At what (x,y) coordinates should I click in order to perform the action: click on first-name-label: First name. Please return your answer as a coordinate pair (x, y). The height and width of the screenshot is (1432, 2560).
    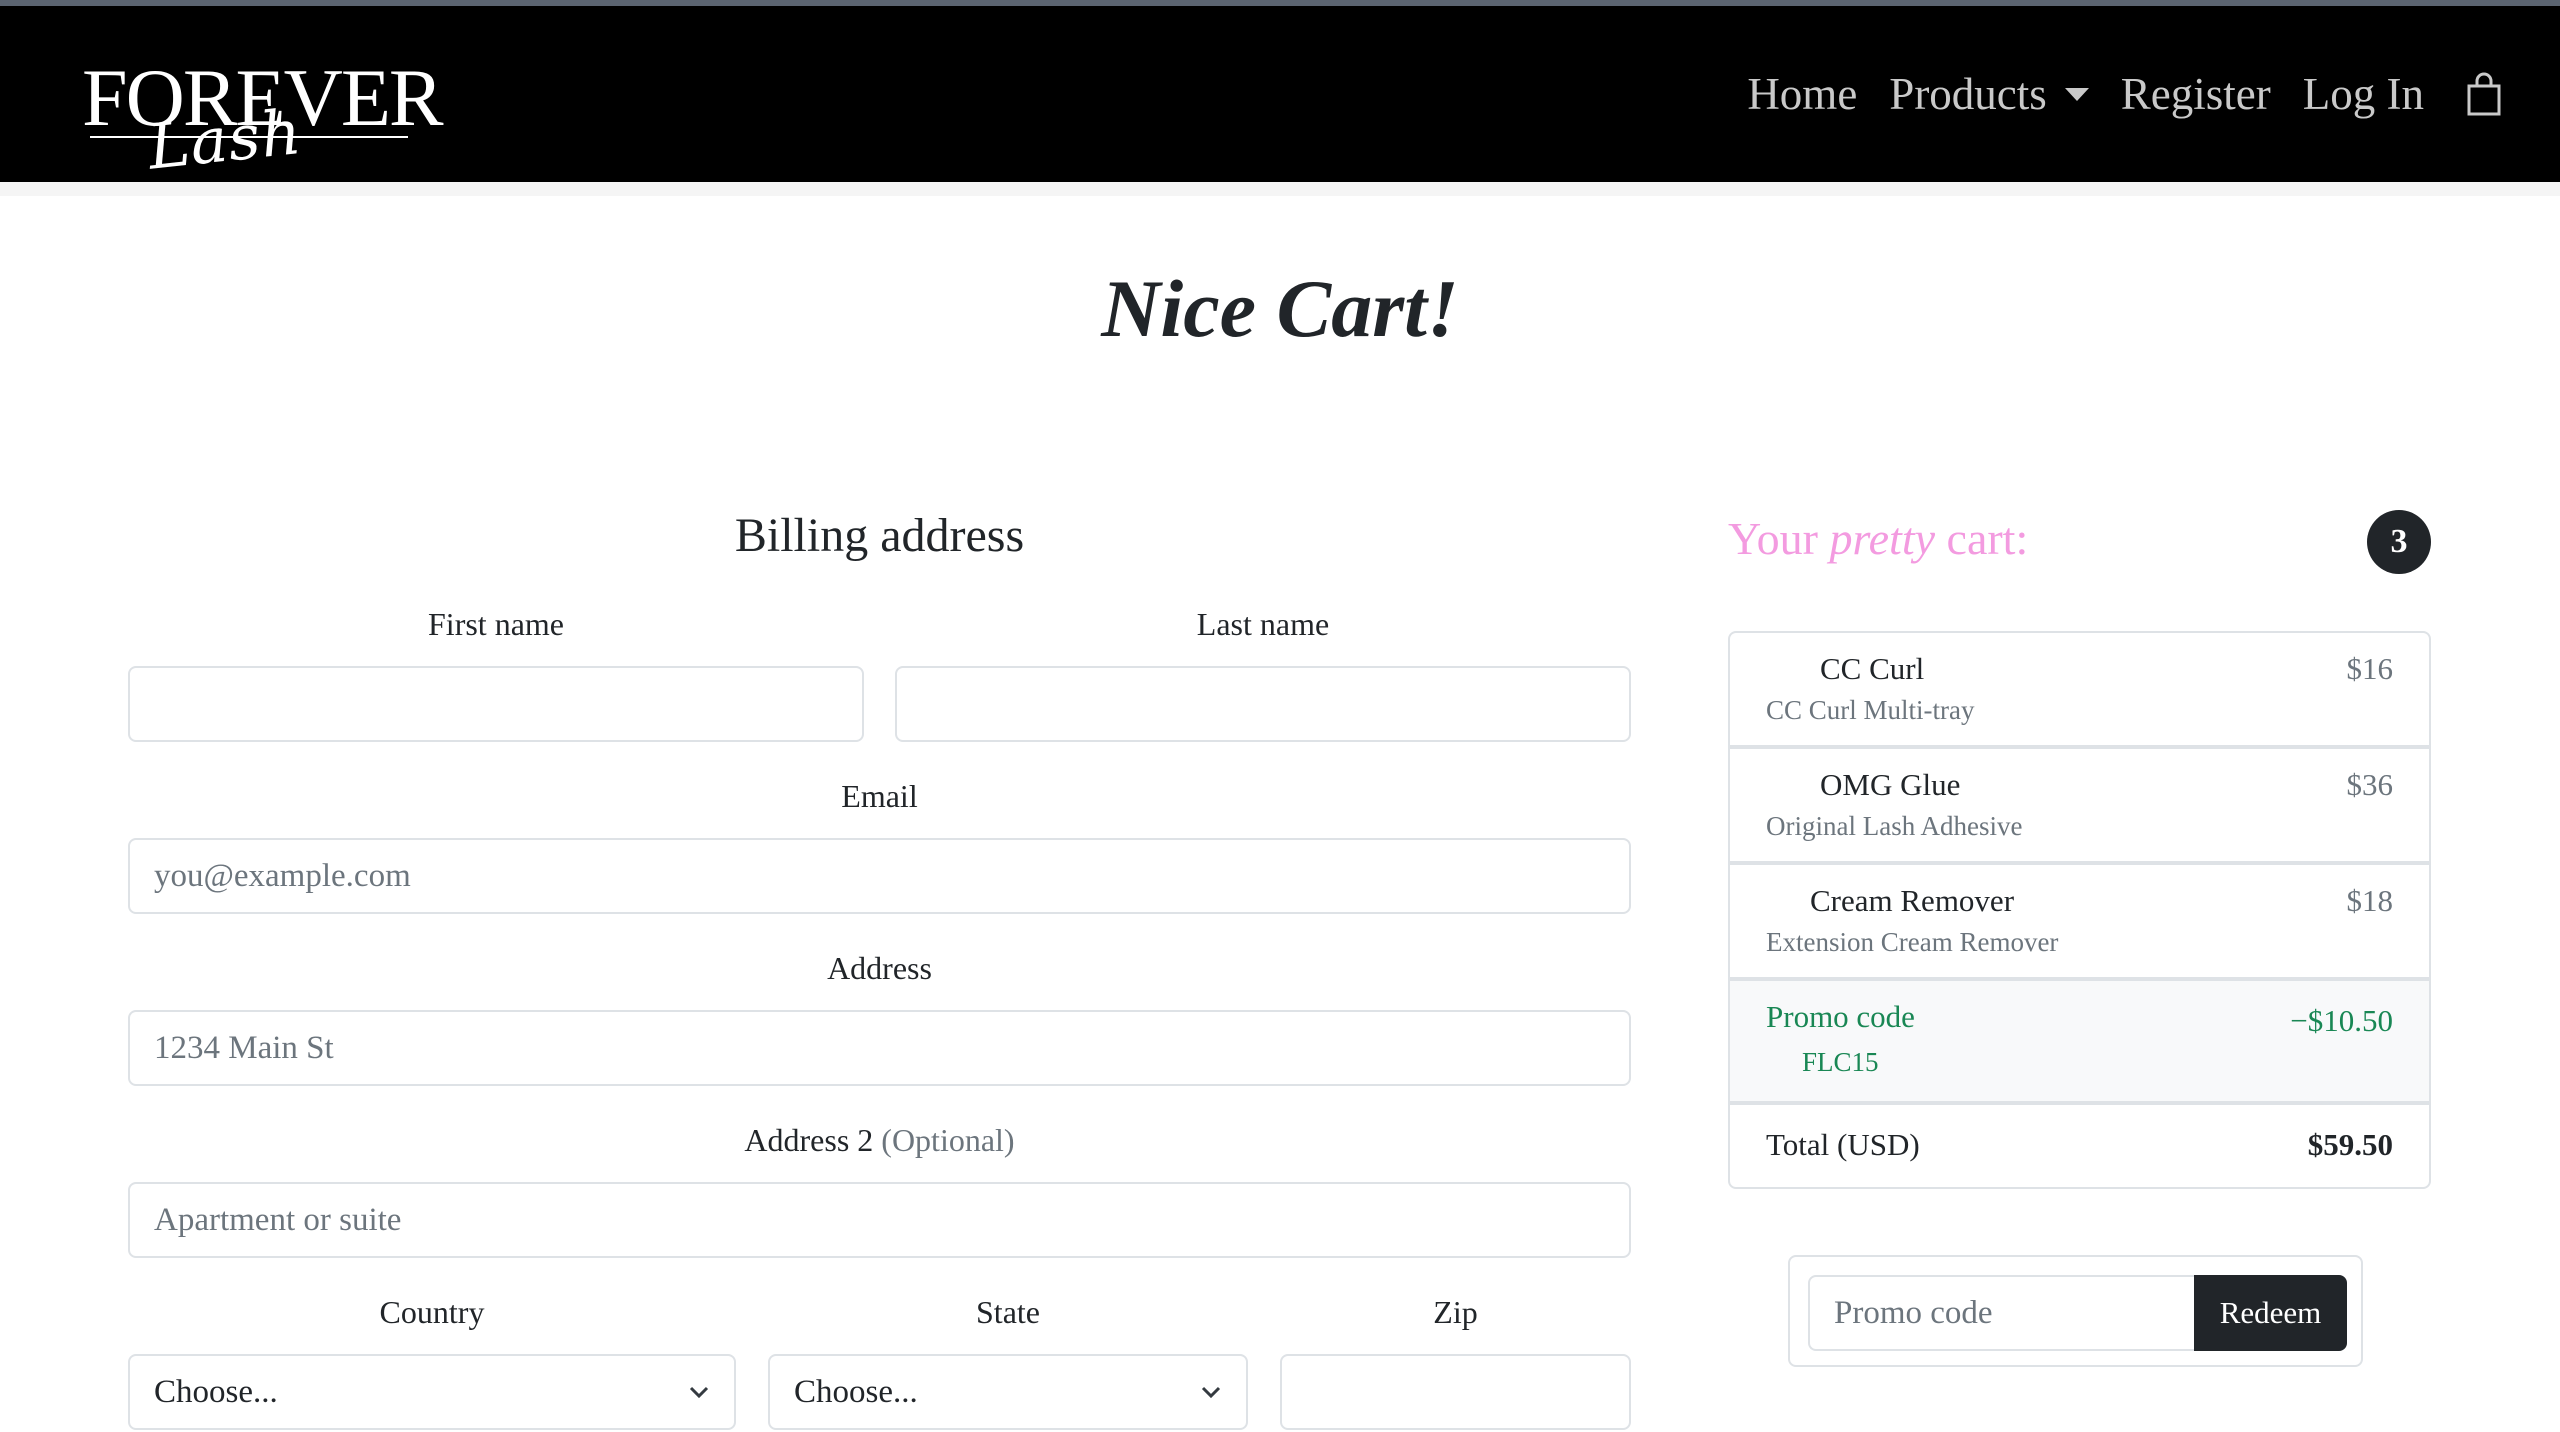
    Looking at the image, I should click on (496, 624).